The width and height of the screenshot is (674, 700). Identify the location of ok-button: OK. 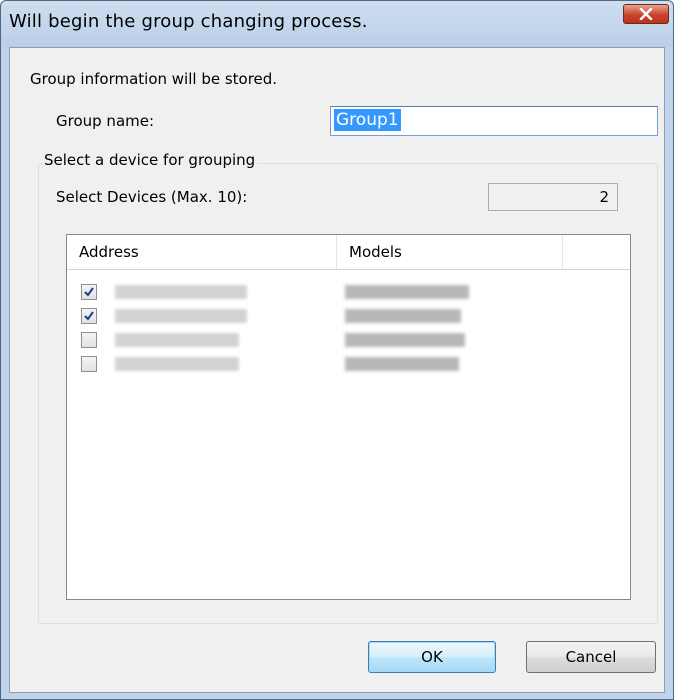
(432, 657).